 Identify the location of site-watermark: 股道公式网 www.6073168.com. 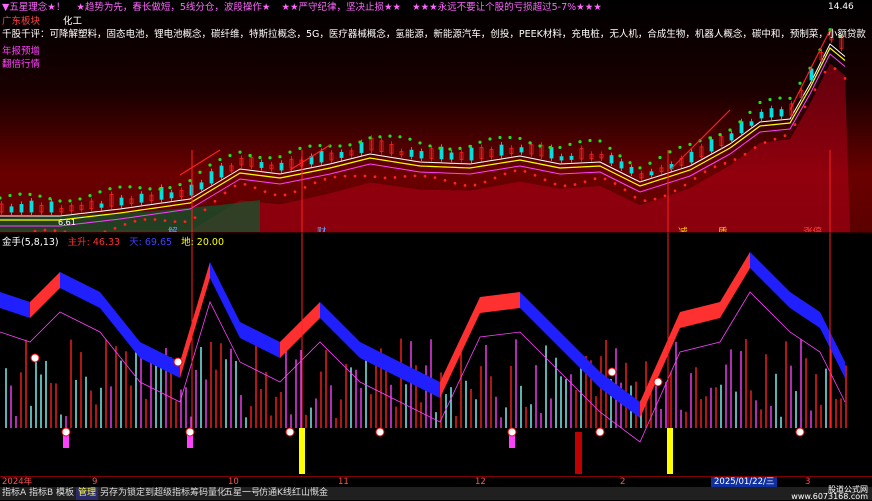
(829, 493).